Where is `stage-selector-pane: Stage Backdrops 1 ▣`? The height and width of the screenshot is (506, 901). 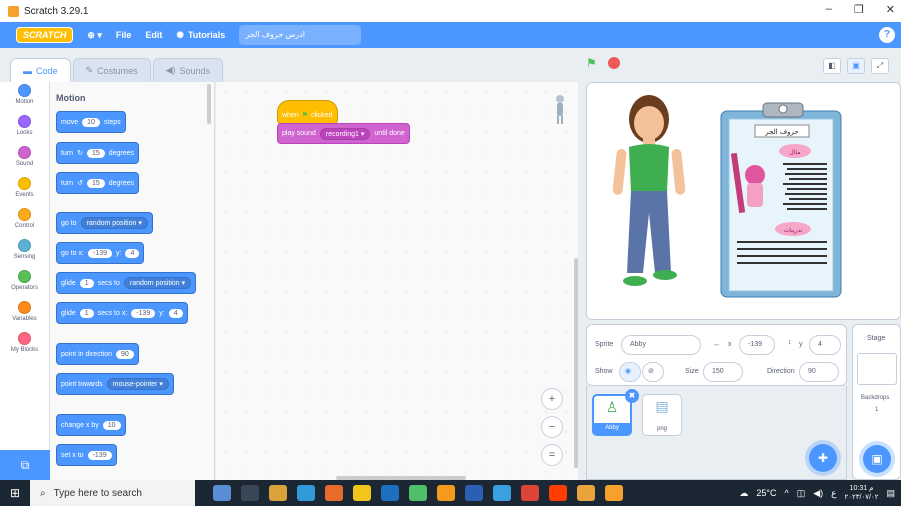 stage-selector-pane: Stage Backdrops 1 ▣ is located at coordinates (876, 402).